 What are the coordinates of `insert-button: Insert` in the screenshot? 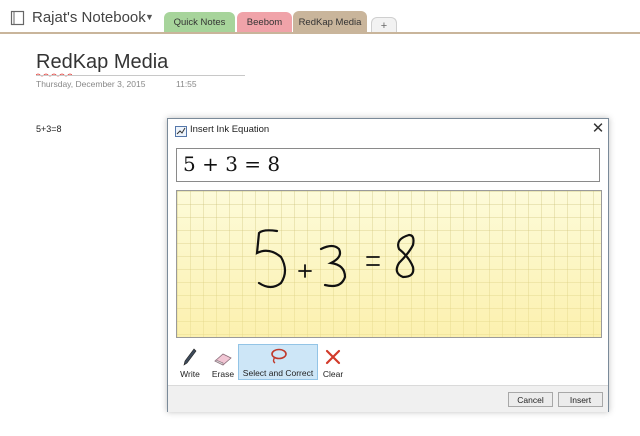 It's located at (580, 399).